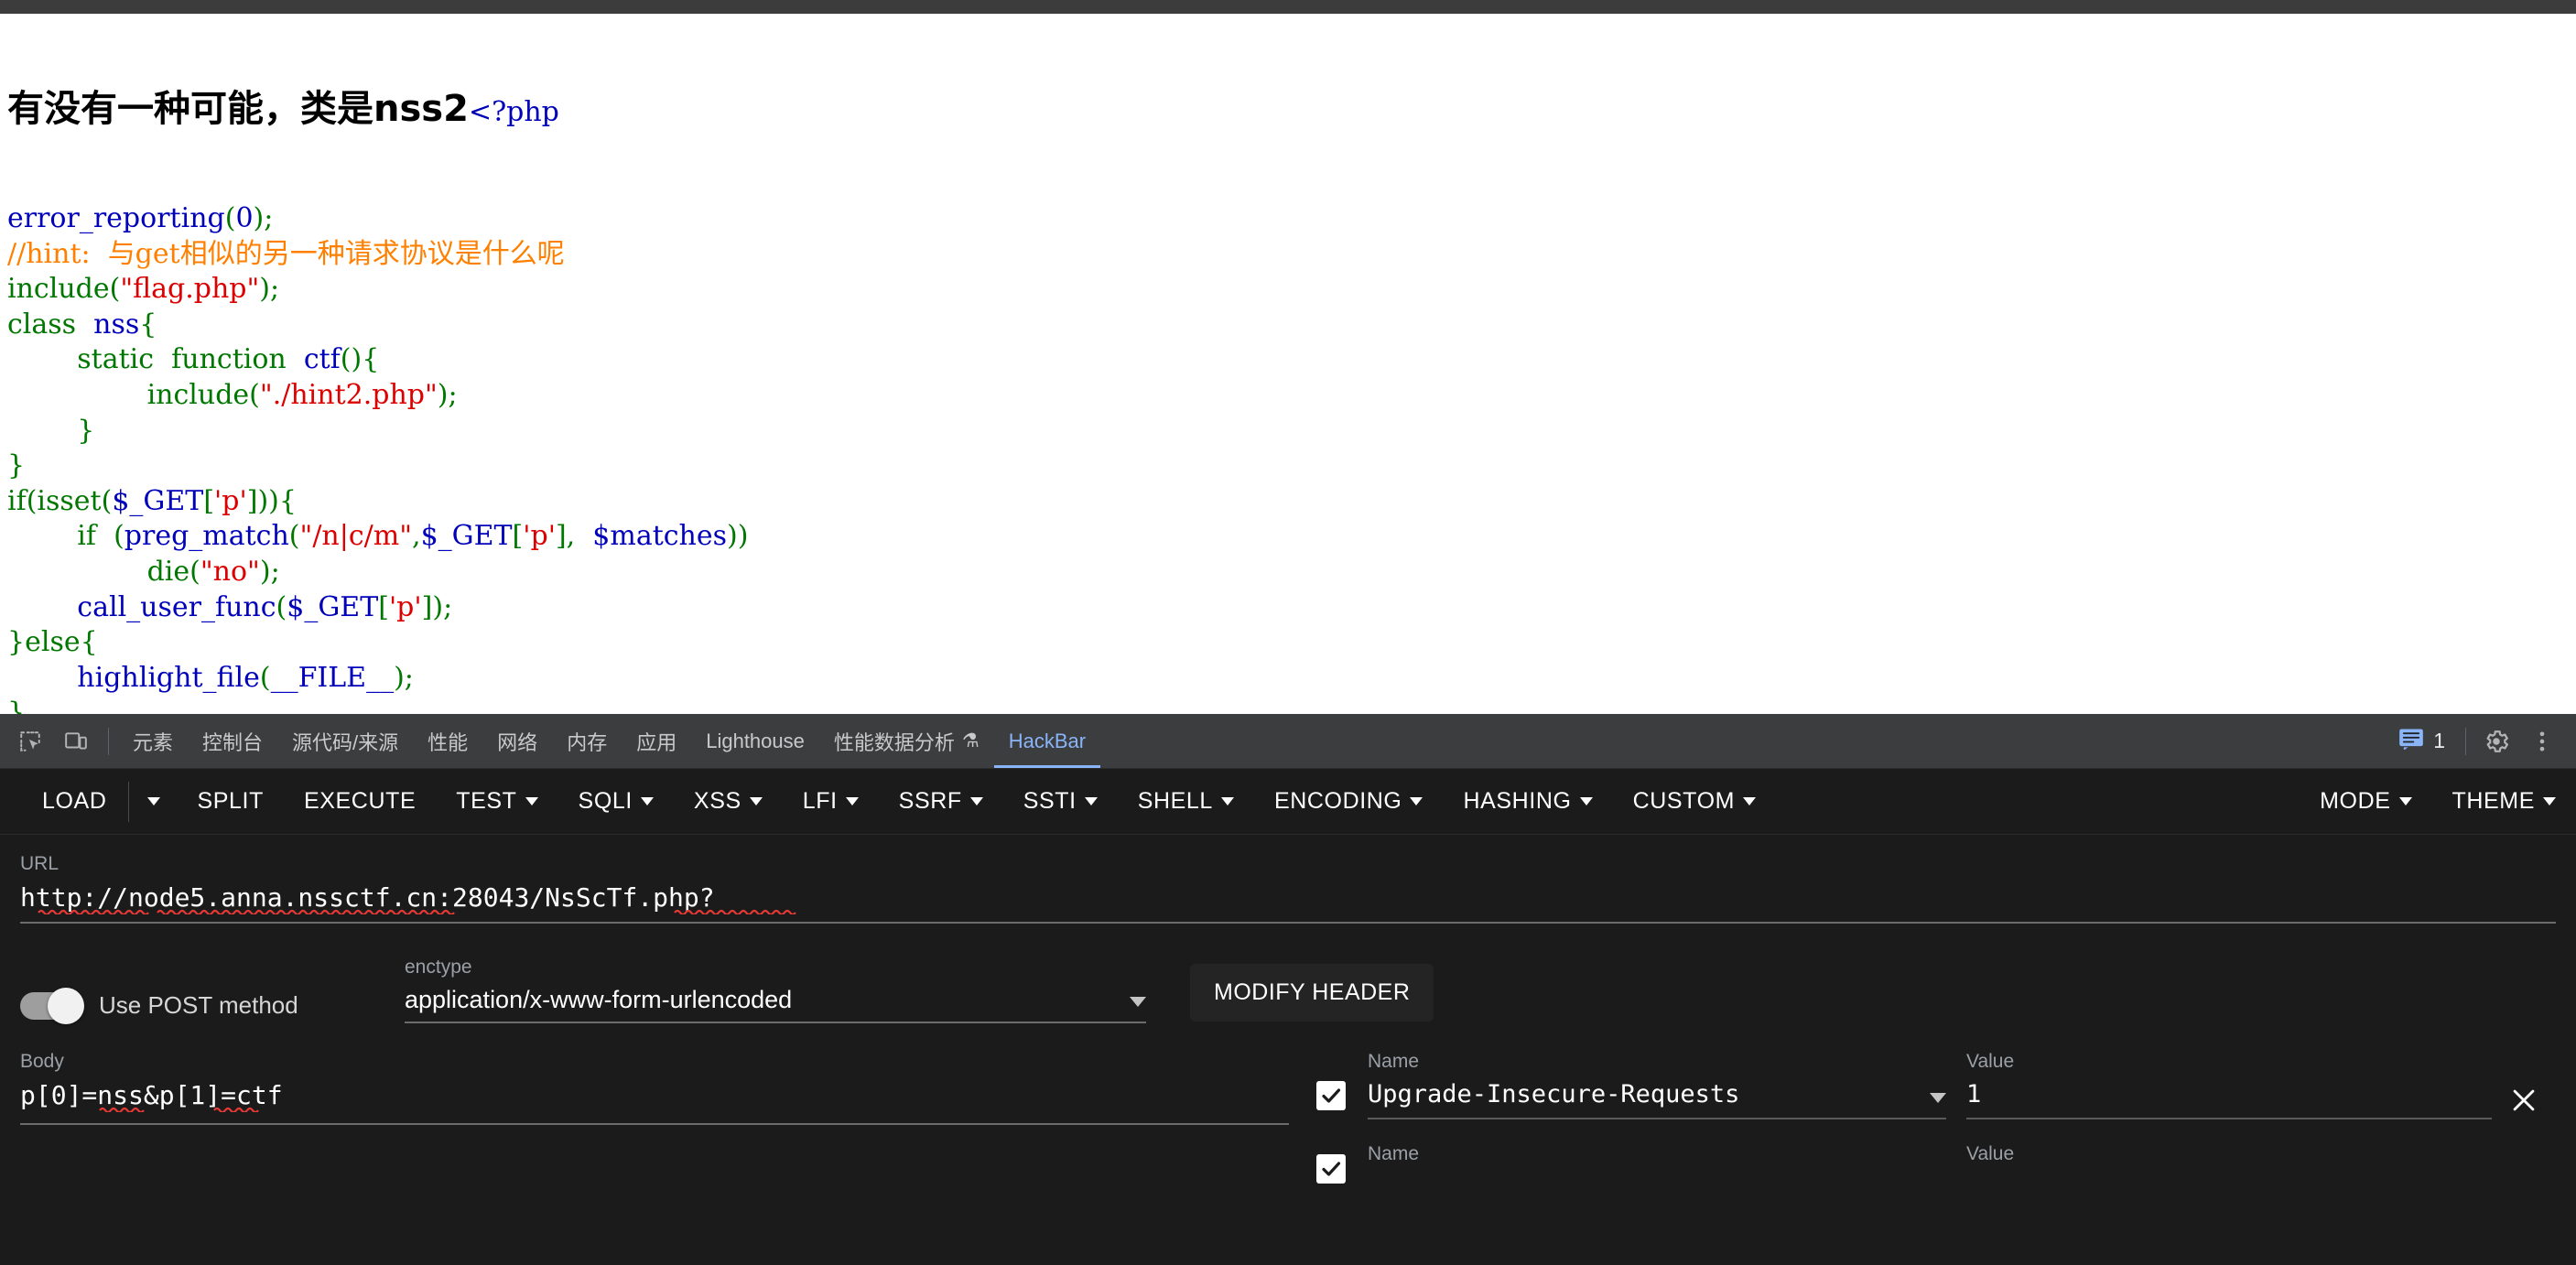 This screenshot has width=2576, height=1265. What do you see at coordinates (1657, 1099) in the screenshot?
I see `header-name-select-1: Upgrade-Insecure-Requests` at bounding box center [1657, 1099].